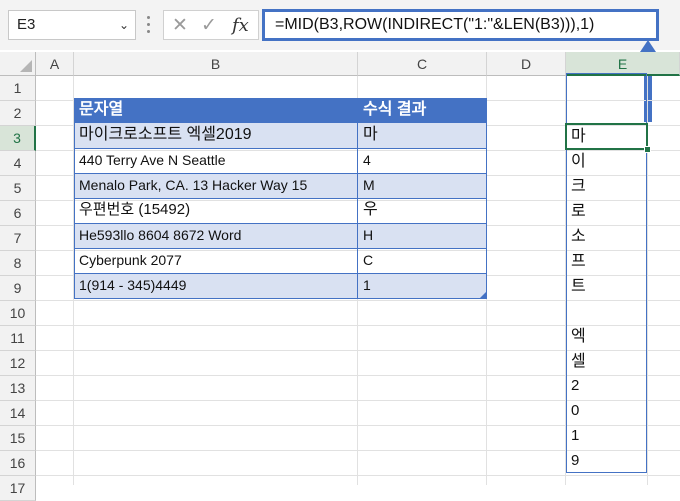 The width and height of the screenshot is (680, 501). Describe the element at coordinates (18, 488) in the screenshot. I see `row-header-17: 17` at that location.